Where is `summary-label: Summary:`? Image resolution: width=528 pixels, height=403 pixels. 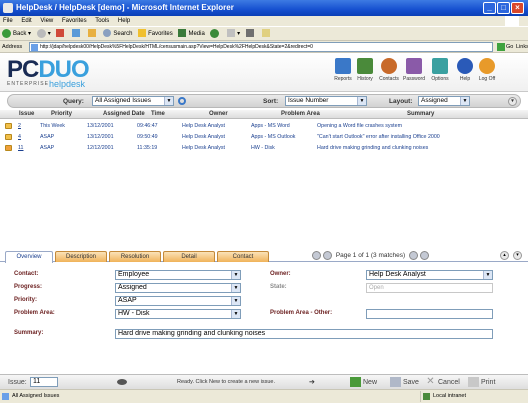
summary-label: Summary: is located at coordinates (29, 333).